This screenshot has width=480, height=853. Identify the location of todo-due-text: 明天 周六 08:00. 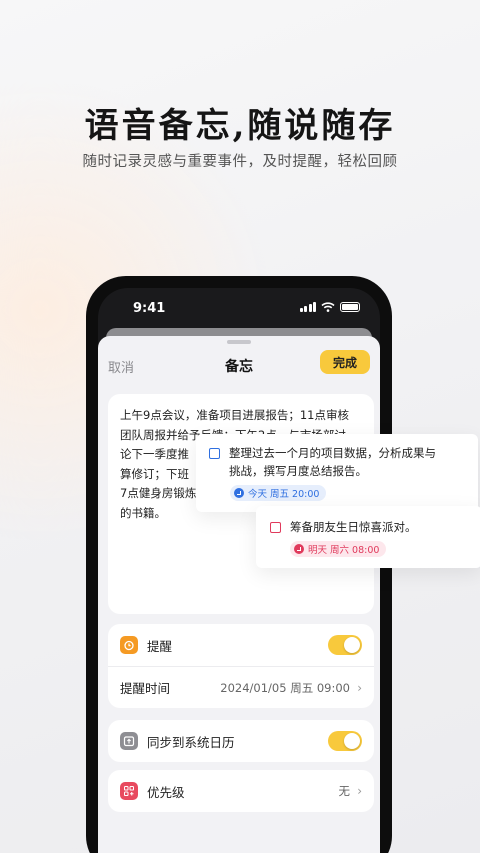
(344, 550).